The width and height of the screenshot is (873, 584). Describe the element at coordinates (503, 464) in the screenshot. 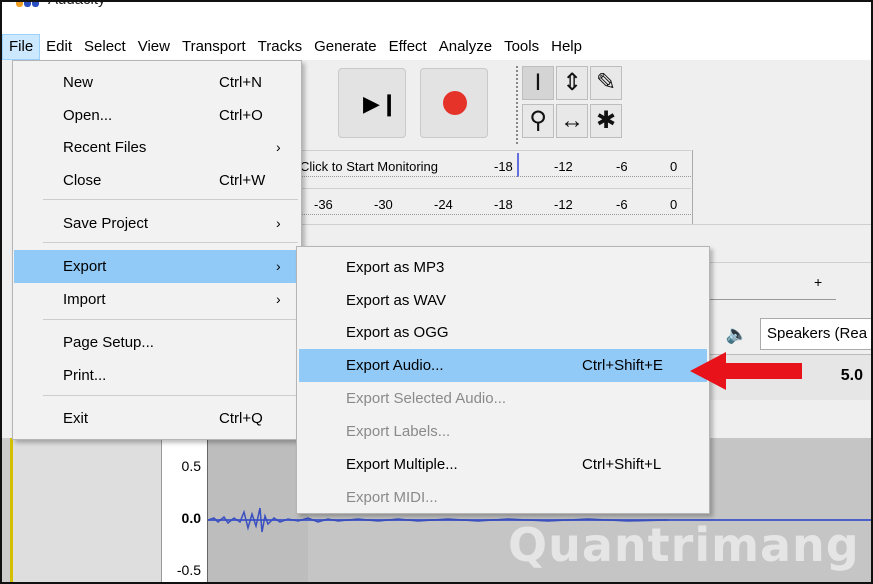

I see `menu-item-export-multiple: Export Multiple... Ctrl+Shift+L` at that location.